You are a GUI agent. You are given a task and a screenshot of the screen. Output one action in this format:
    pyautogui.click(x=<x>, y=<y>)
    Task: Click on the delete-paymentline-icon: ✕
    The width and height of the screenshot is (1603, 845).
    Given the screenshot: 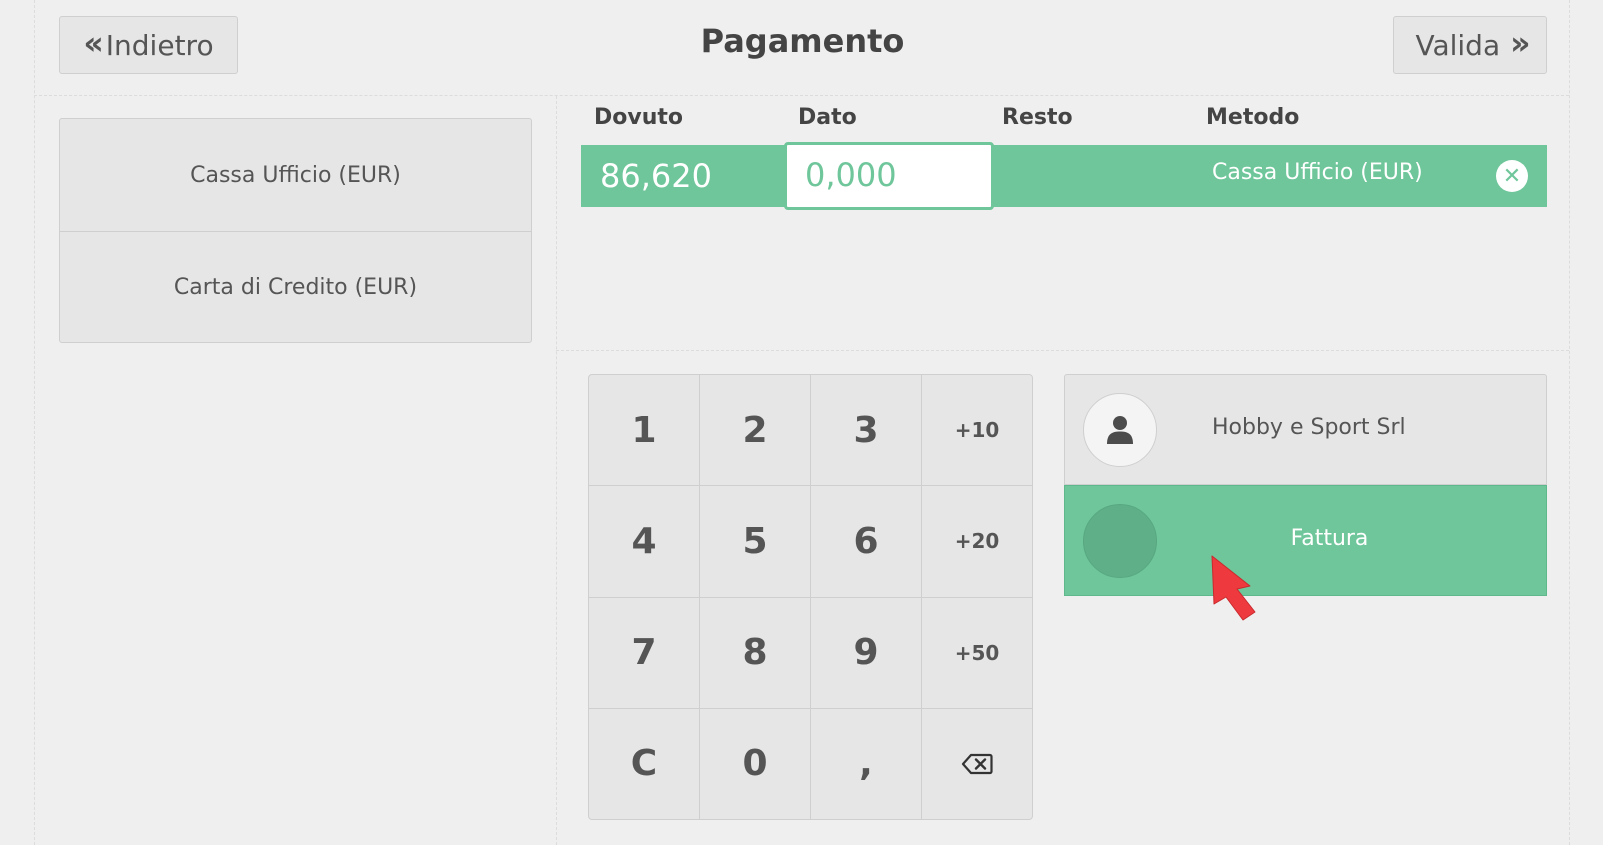 What is the action you would take?
    pyautogui.click(x=1512, y=176)
    